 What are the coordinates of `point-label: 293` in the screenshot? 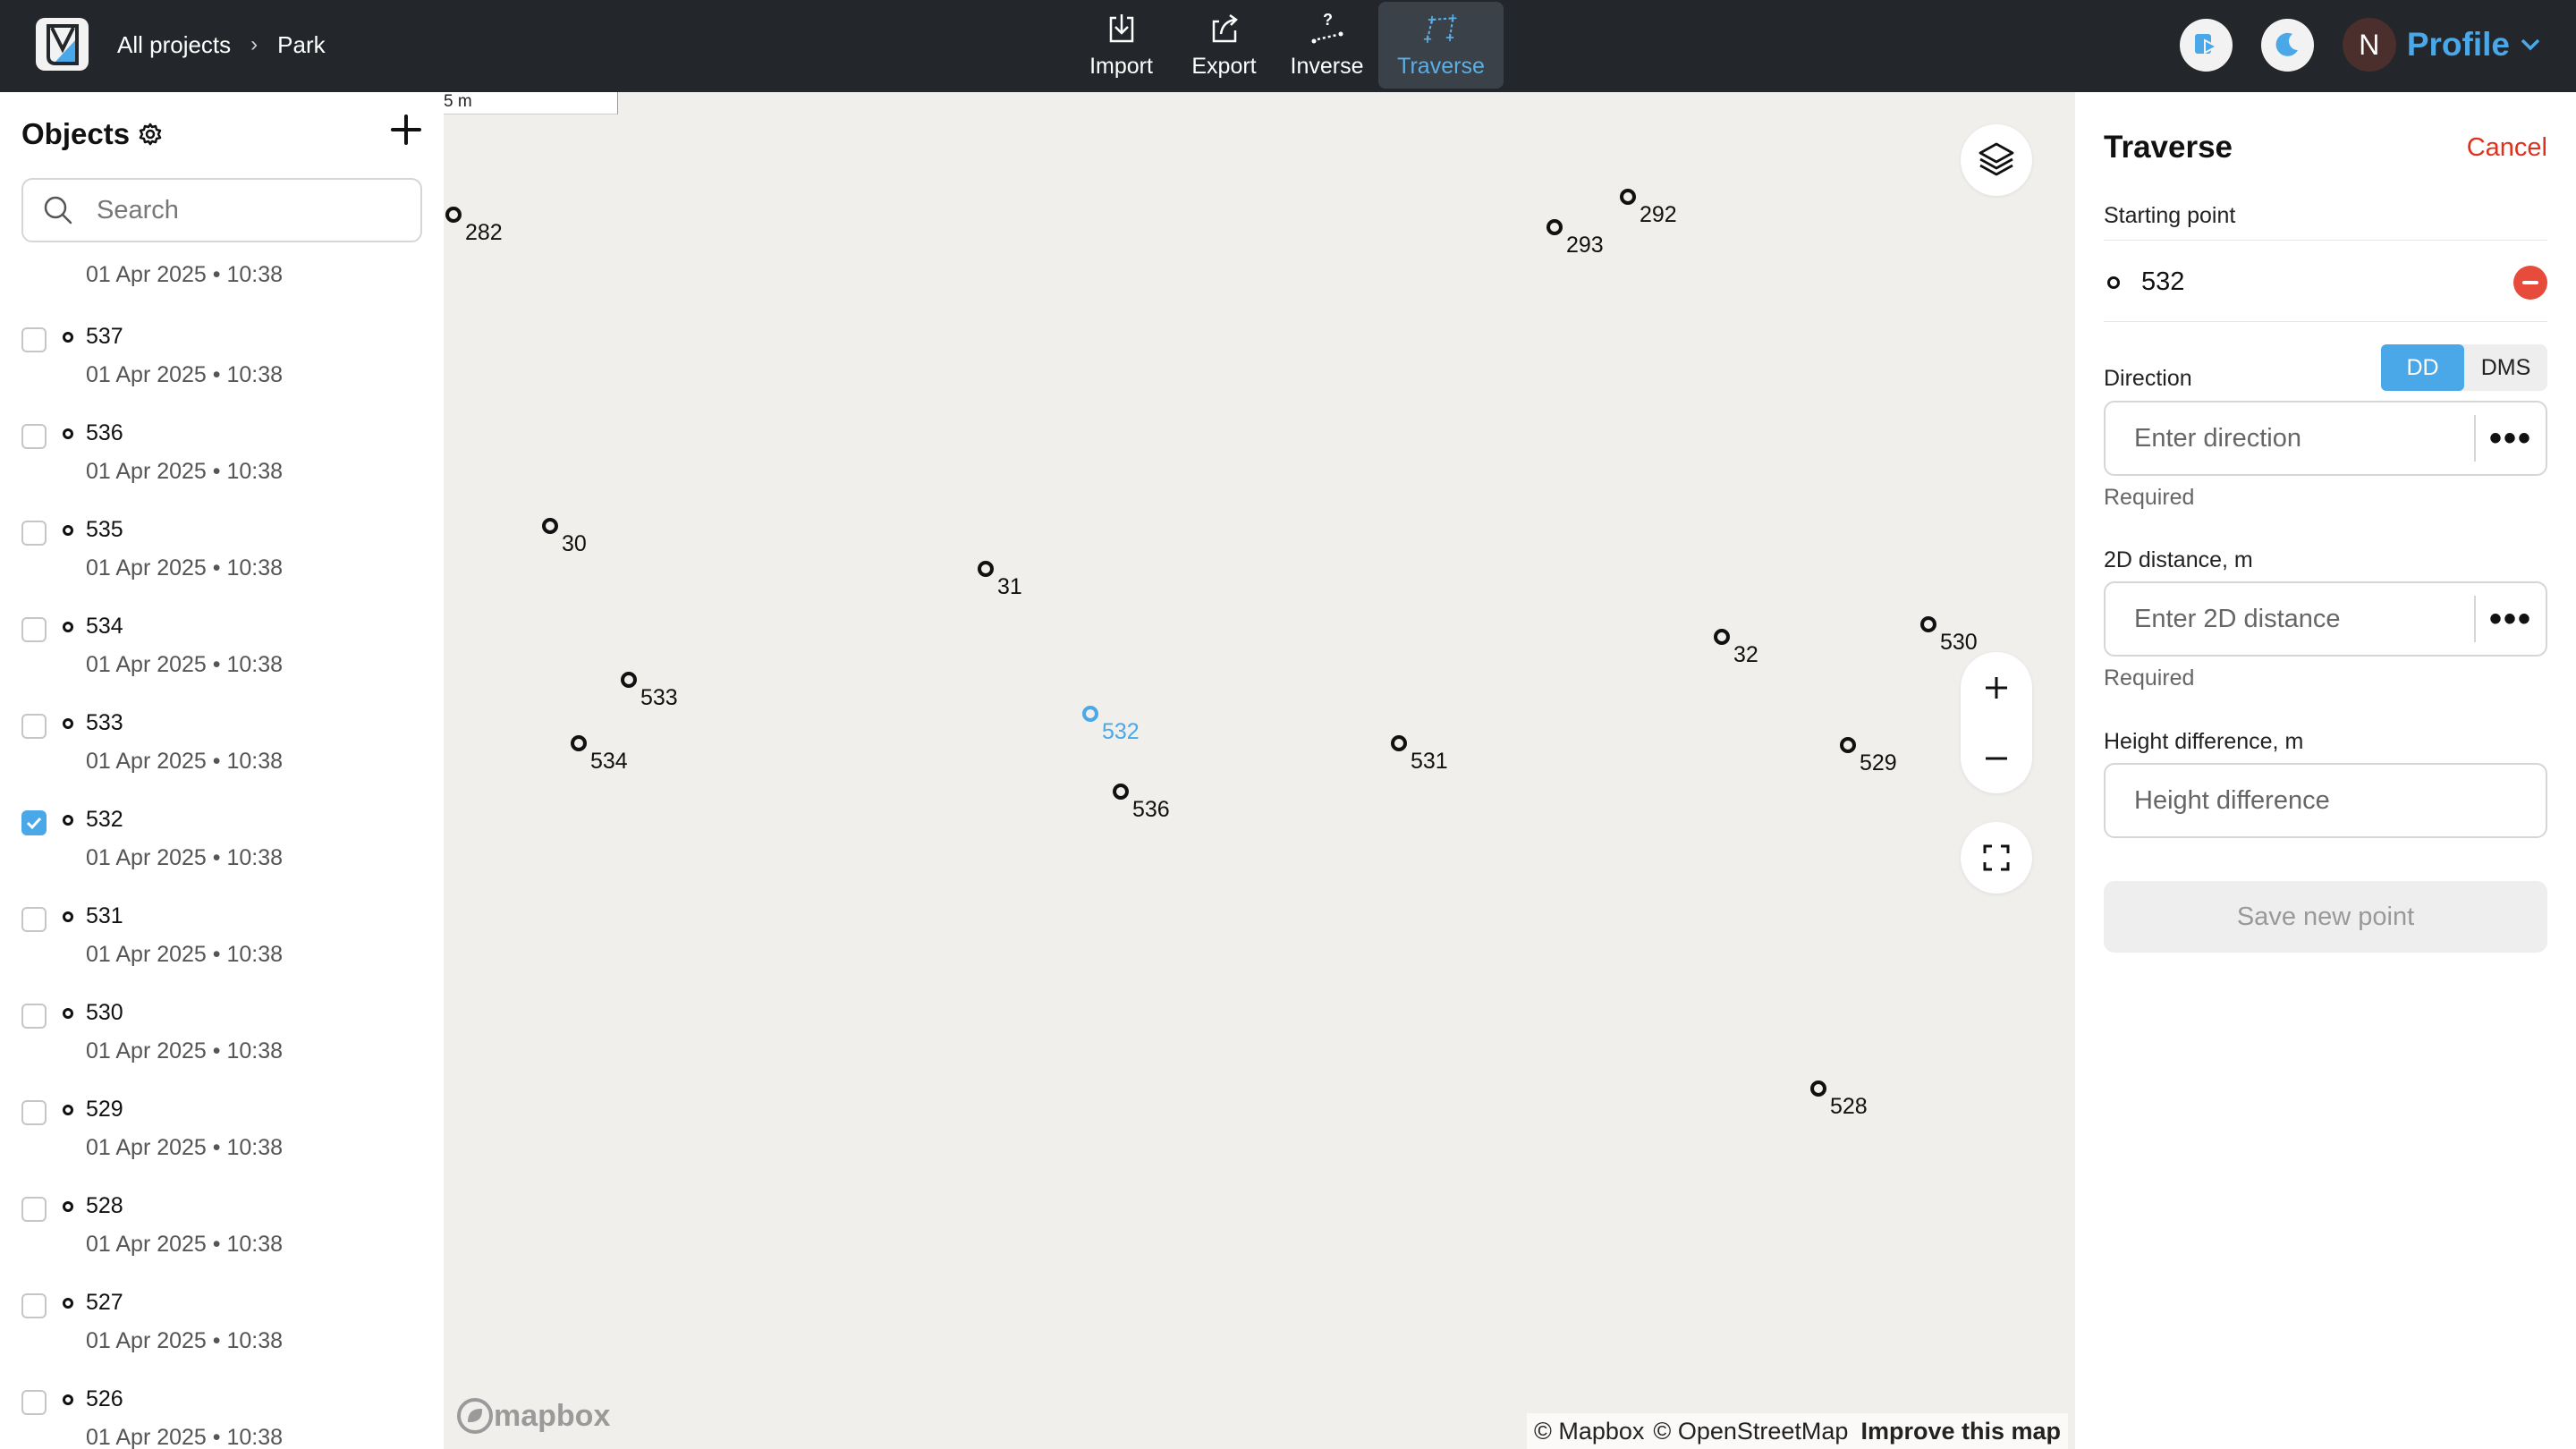 It's located at (1585, 245).